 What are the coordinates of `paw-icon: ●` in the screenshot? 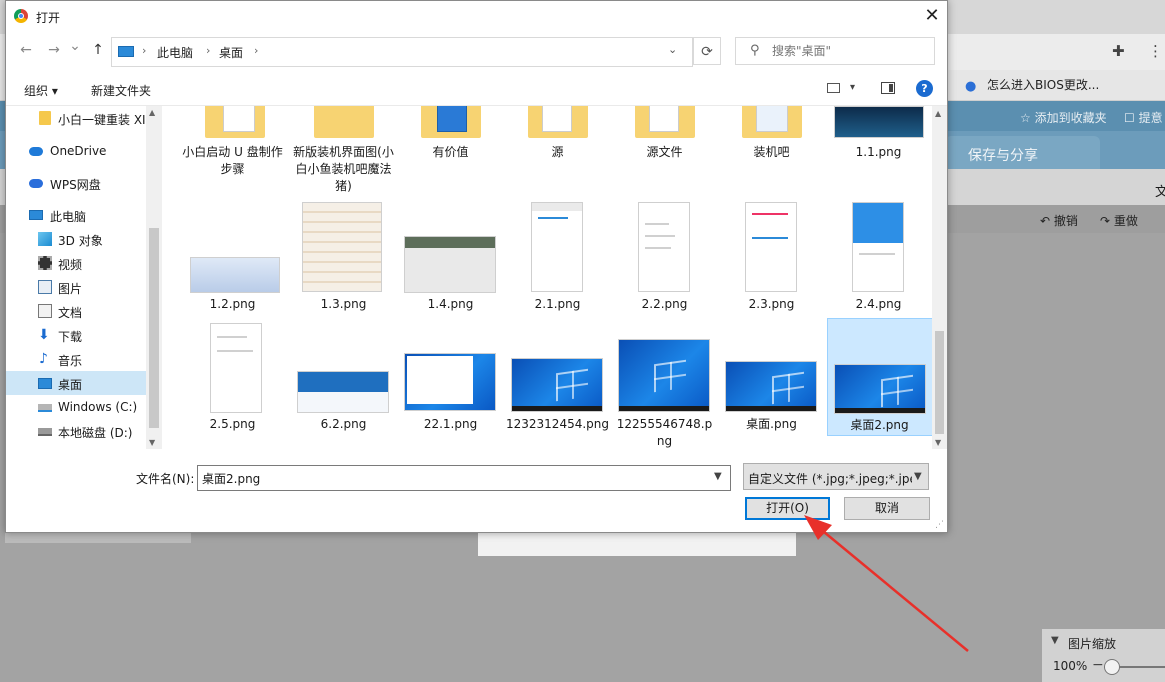 It's located at (971, 86).